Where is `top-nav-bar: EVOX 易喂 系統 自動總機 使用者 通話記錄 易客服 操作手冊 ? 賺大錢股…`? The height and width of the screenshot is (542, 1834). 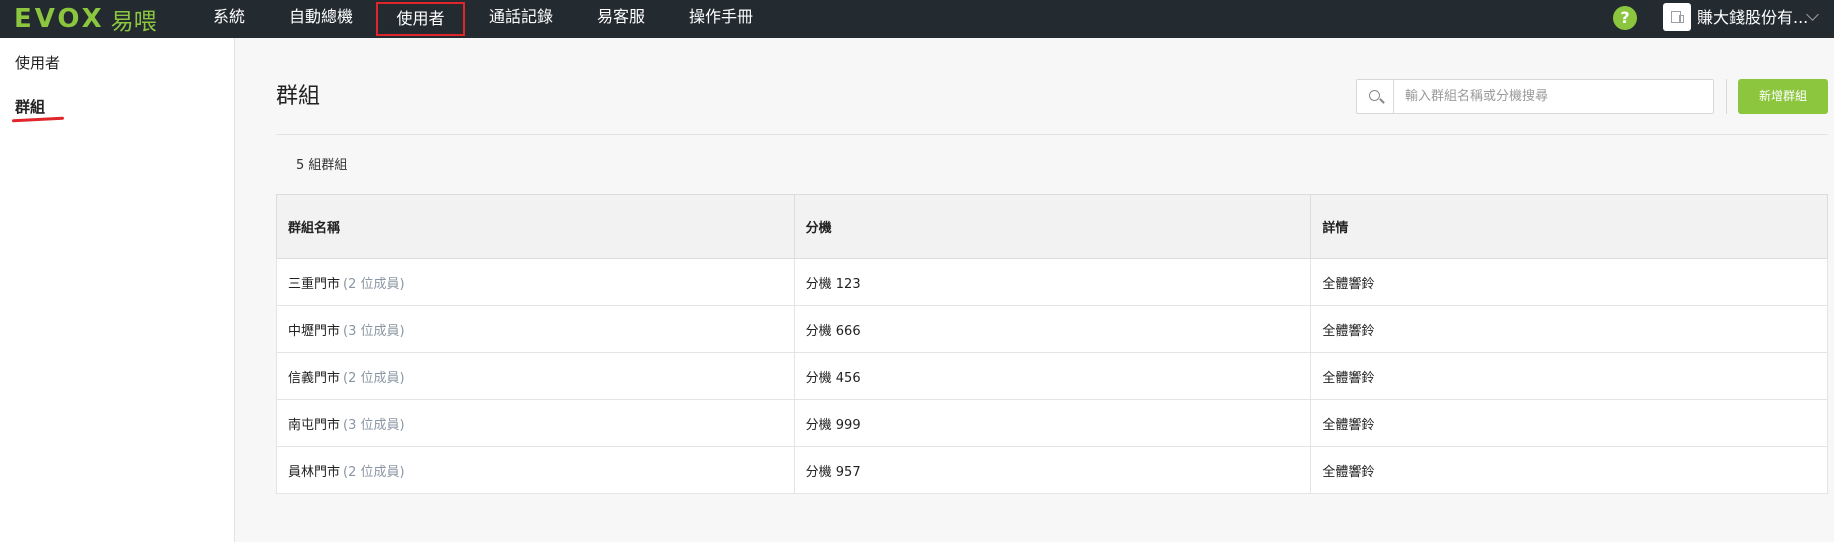
top-nav-bar: EVOX 易喂 系統 自動總機 使用者 通話記錄 易客服 操作手冊 ? 賺大錢股… is located at coordinates (917, 19).